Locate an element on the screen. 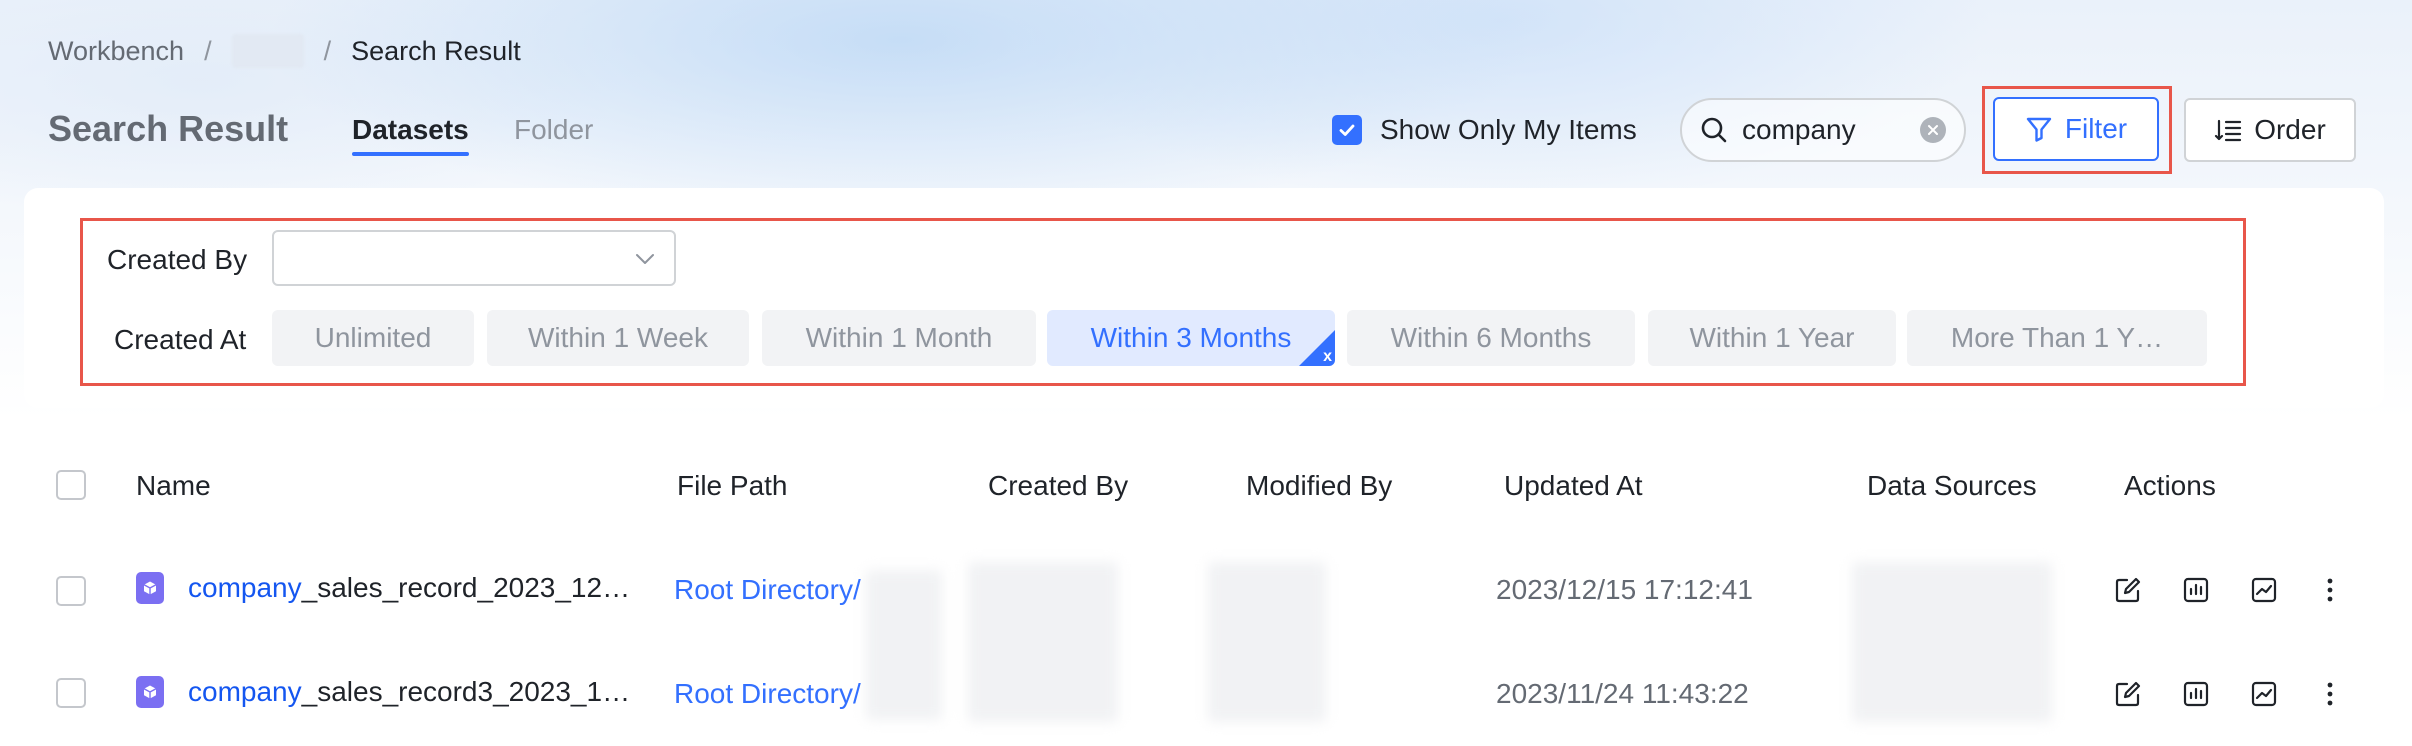  show-only-my-items-toggle: Show Only My Items is located at coordinates (1484, 130).